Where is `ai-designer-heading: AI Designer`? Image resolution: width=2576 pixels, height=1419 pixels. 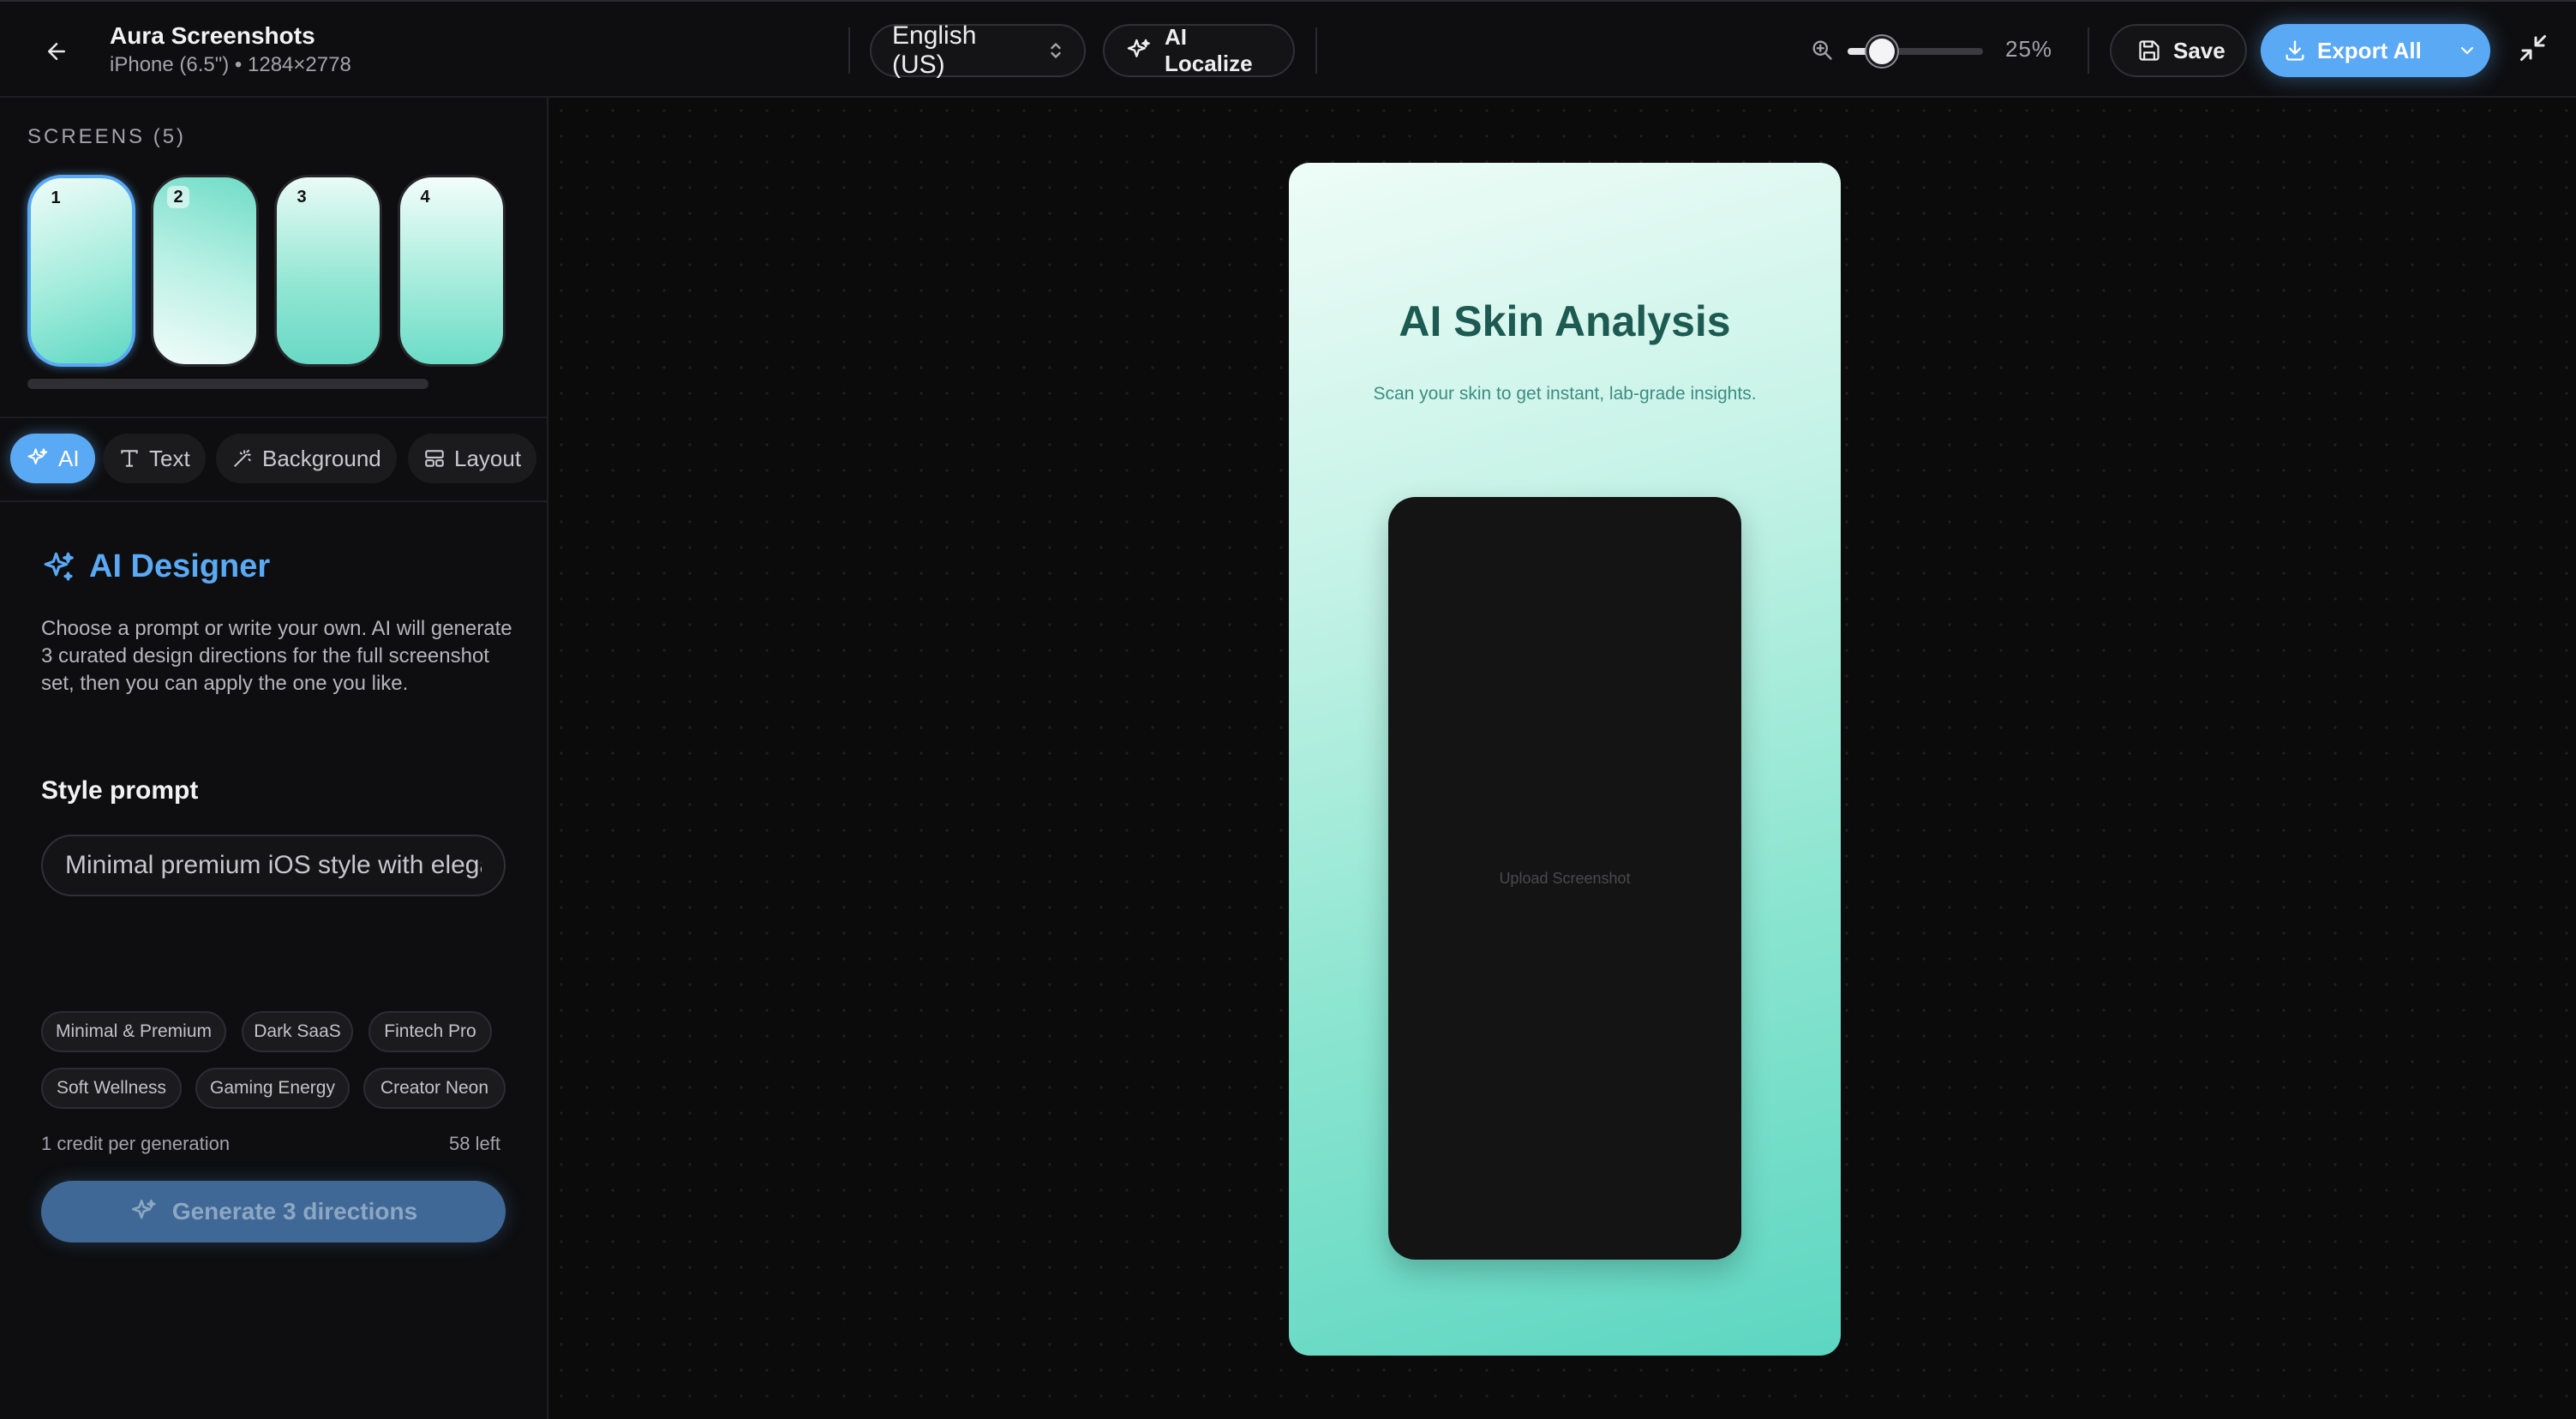
ai-designer-heading: AI Designer is located at coordinates (155, 566).